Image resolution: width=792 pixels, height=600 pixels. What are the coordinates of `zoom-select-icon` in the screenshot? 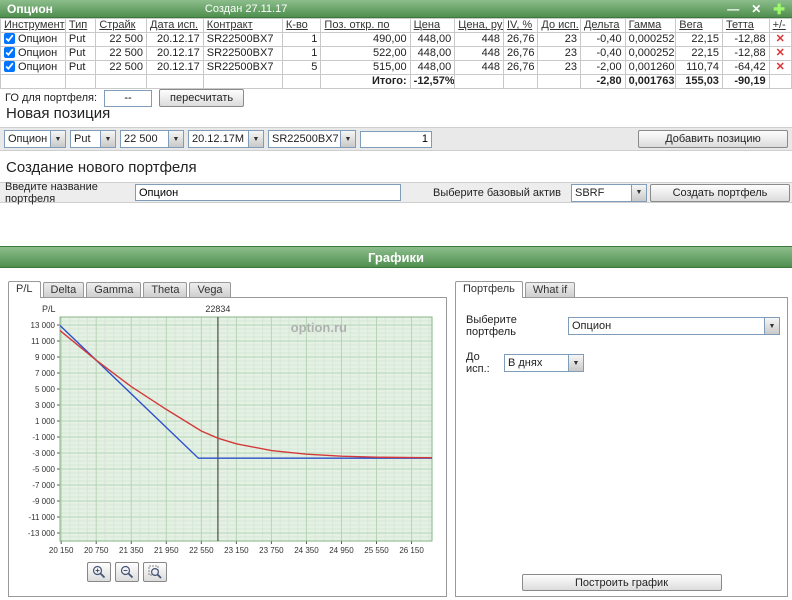 It's located at (155, 572).